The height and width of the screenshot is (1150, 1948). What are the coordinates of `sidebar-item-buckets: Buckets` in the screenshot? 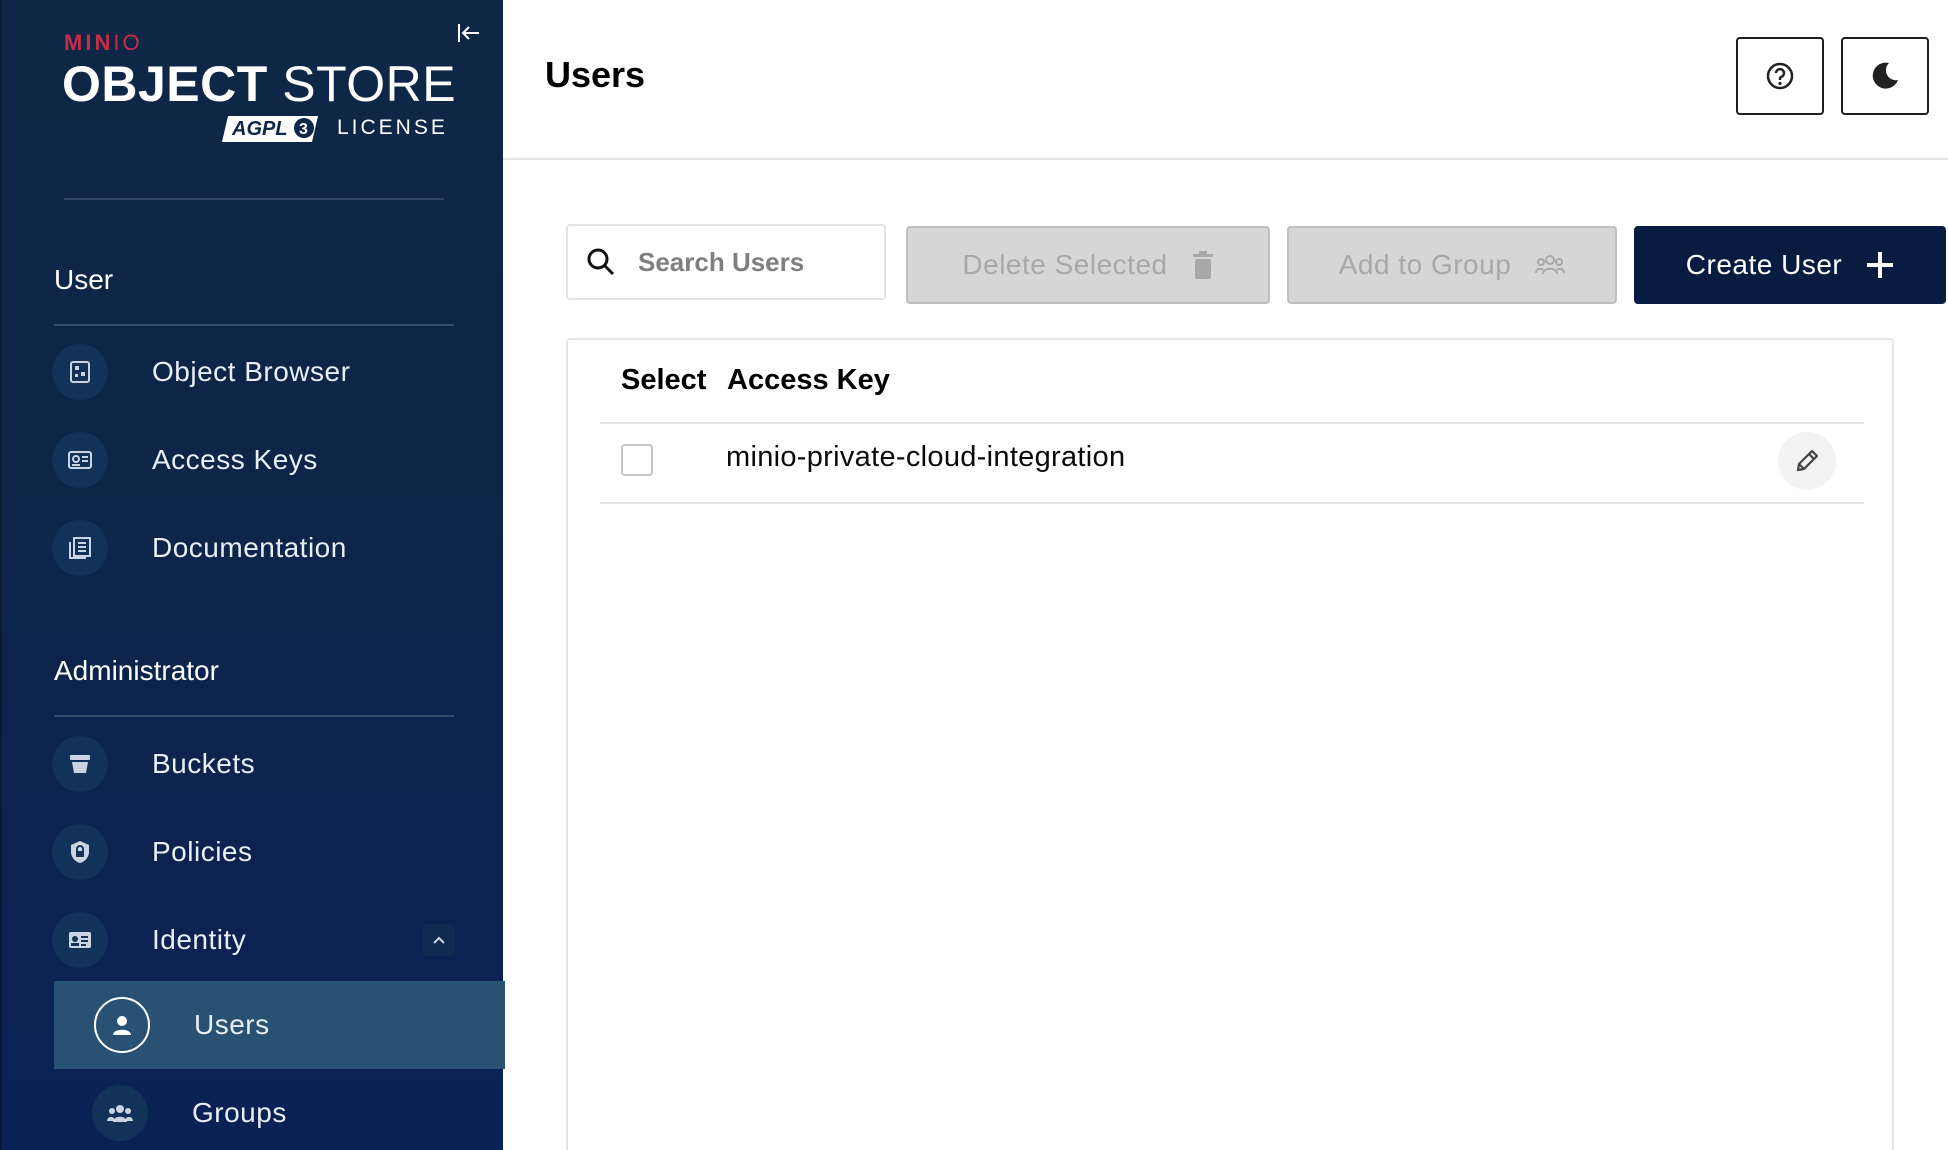 It's located at (278, 764).